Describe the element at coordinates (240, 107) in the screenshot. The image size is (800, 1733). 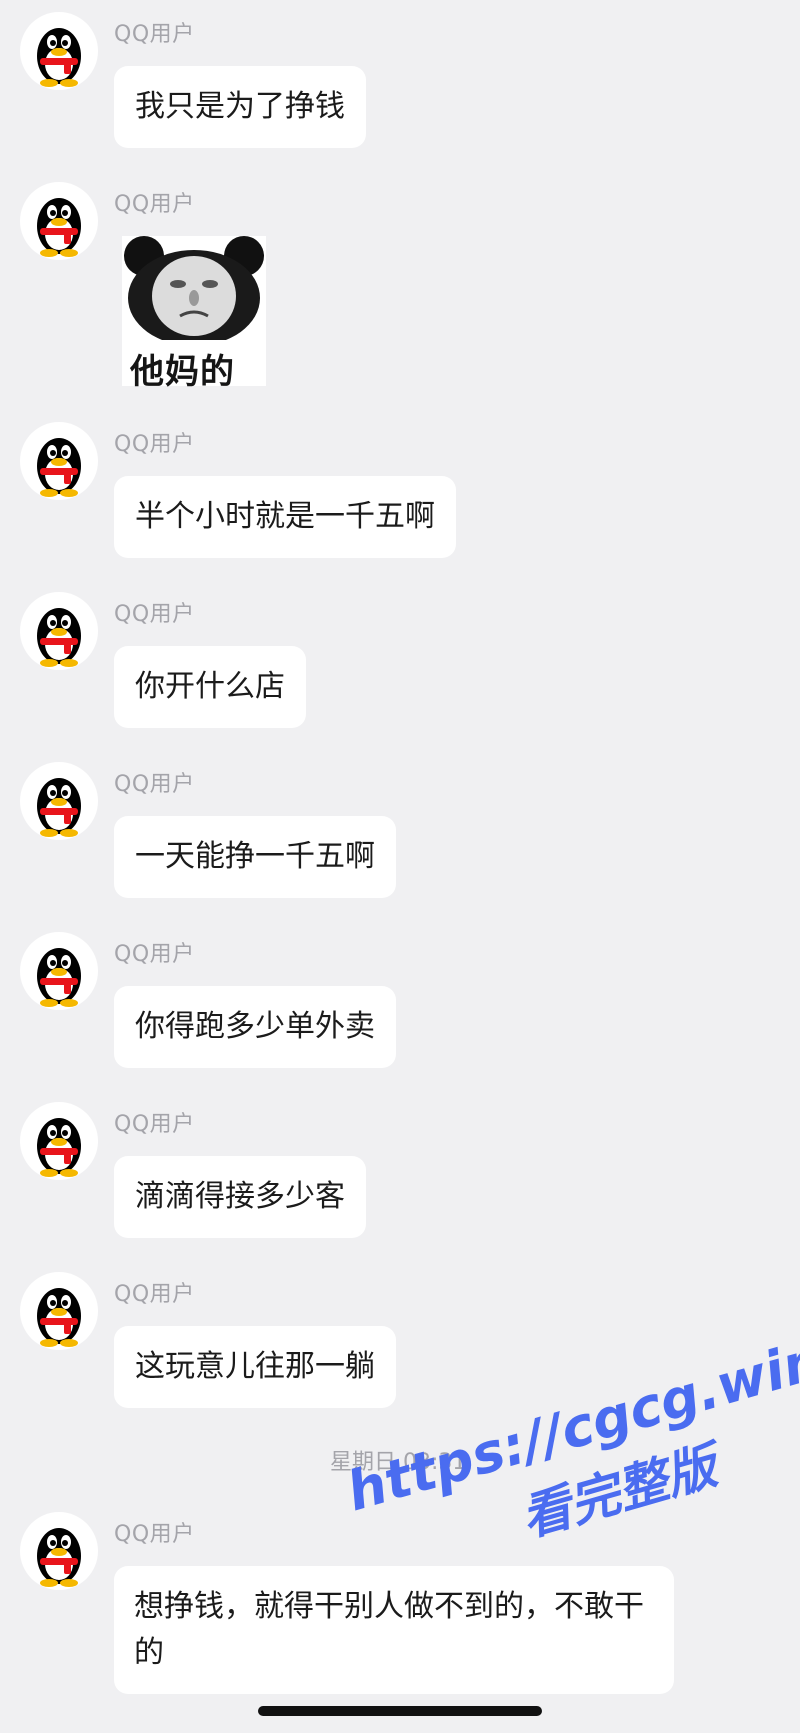
I see `message-bubble: 我只是为了挣钱` at that location.